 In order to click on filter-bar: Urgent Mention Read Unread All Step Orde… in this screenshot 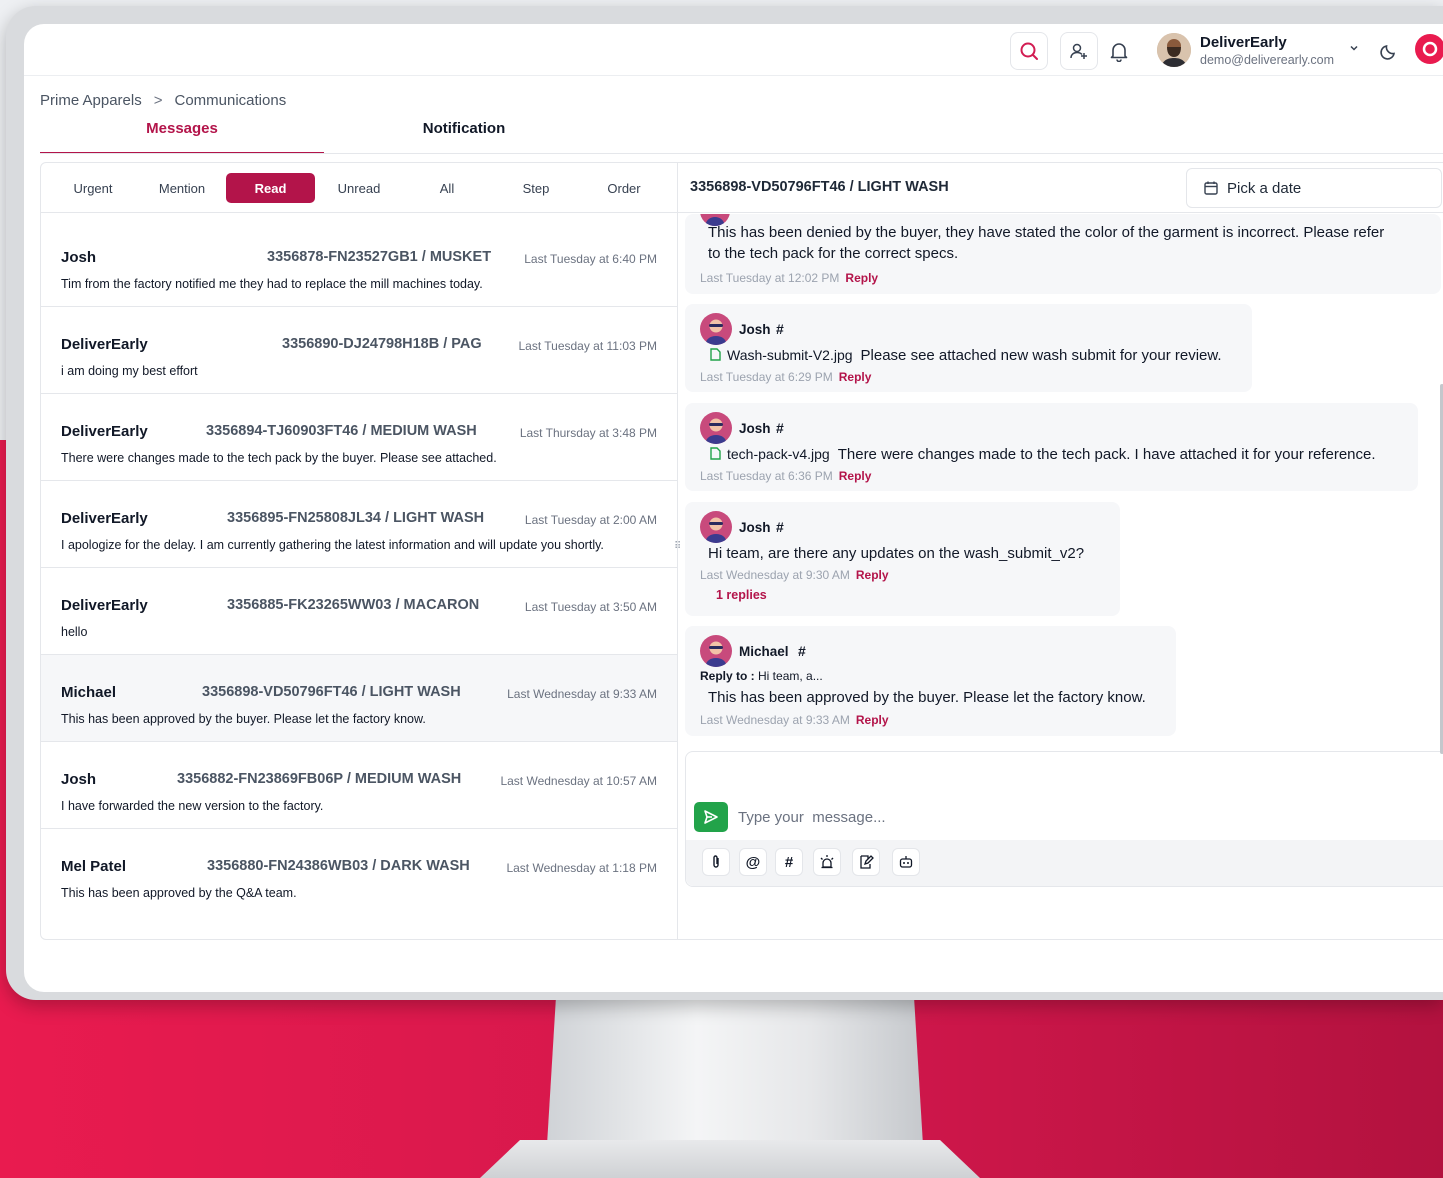, I will do `click(359, 188)`.